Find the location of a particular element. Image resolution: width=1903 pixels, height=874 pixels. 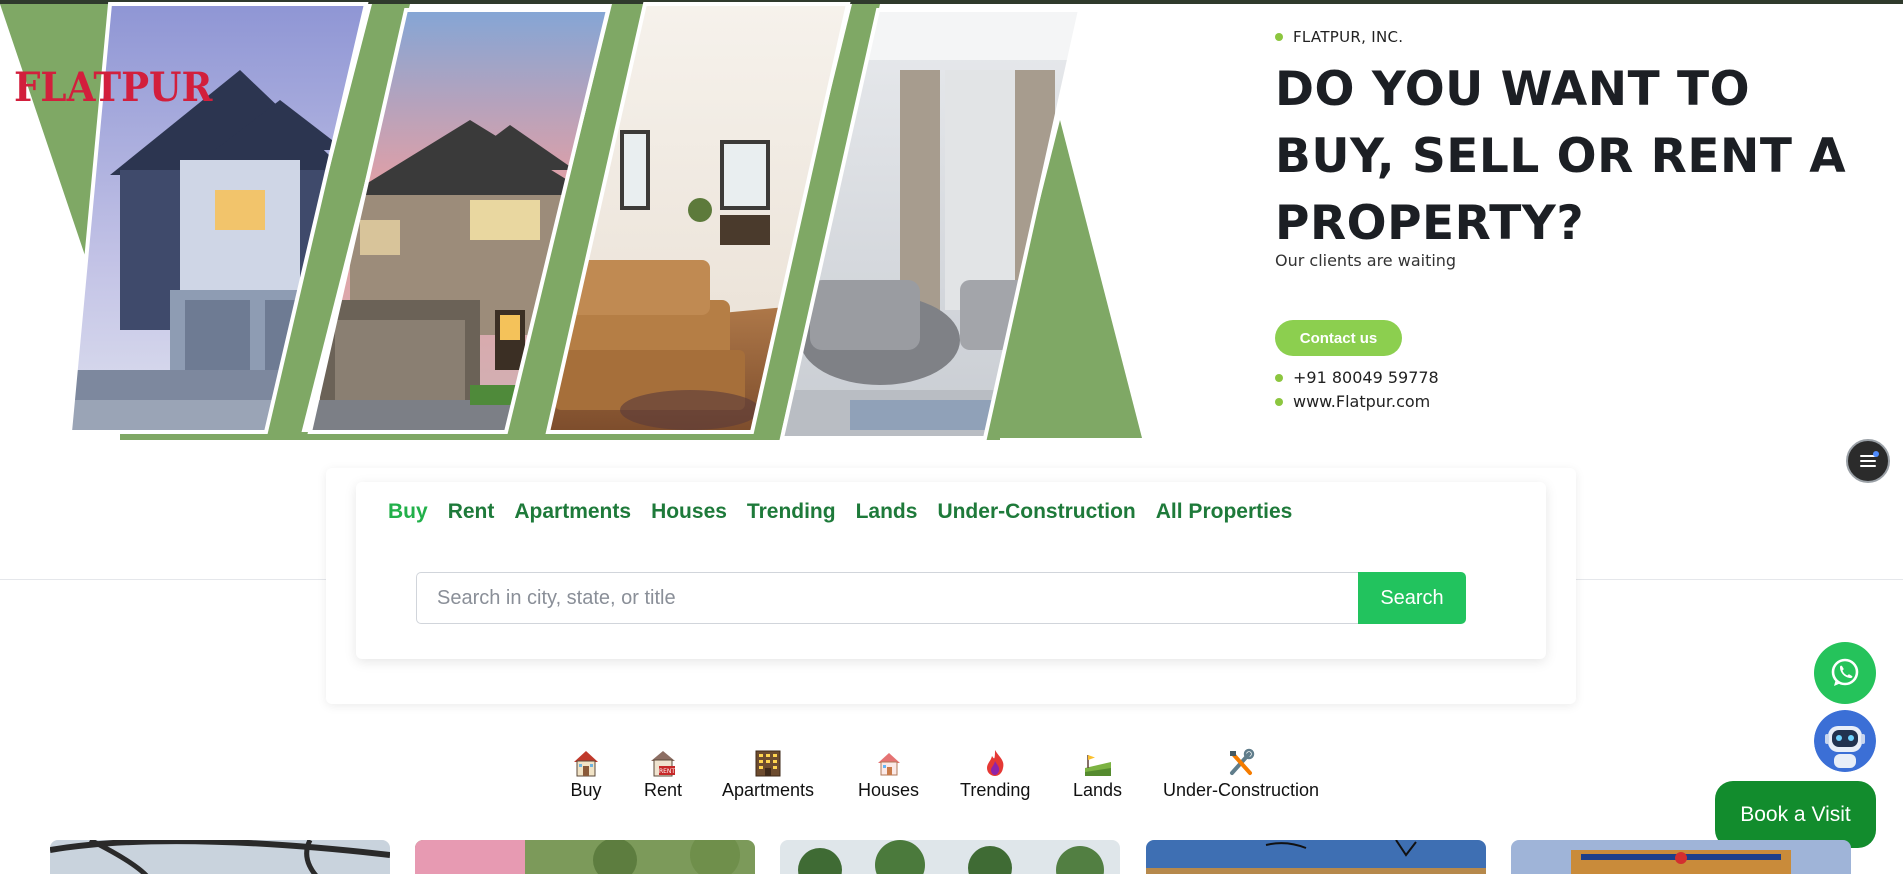

website-line: www.Flatpur.com is located at coordinates (1352, 401).